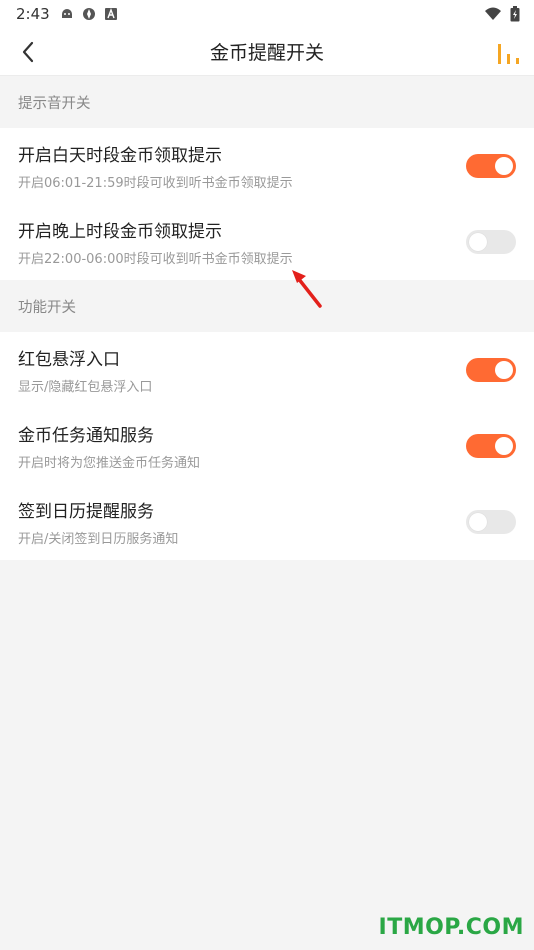 This screenshot has width=534, height=950. Describe the element at coordinates (491, 166) in the screenshot. I see `day-reminder-toggle` at that location.